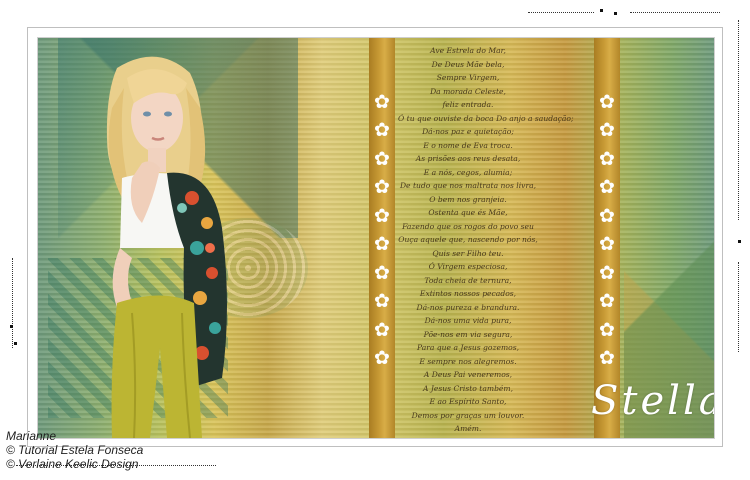 The width and height of the screenshot is (750, 480). I want to click on poem-line: Toda cheia de ternura,, so click(468, 280).